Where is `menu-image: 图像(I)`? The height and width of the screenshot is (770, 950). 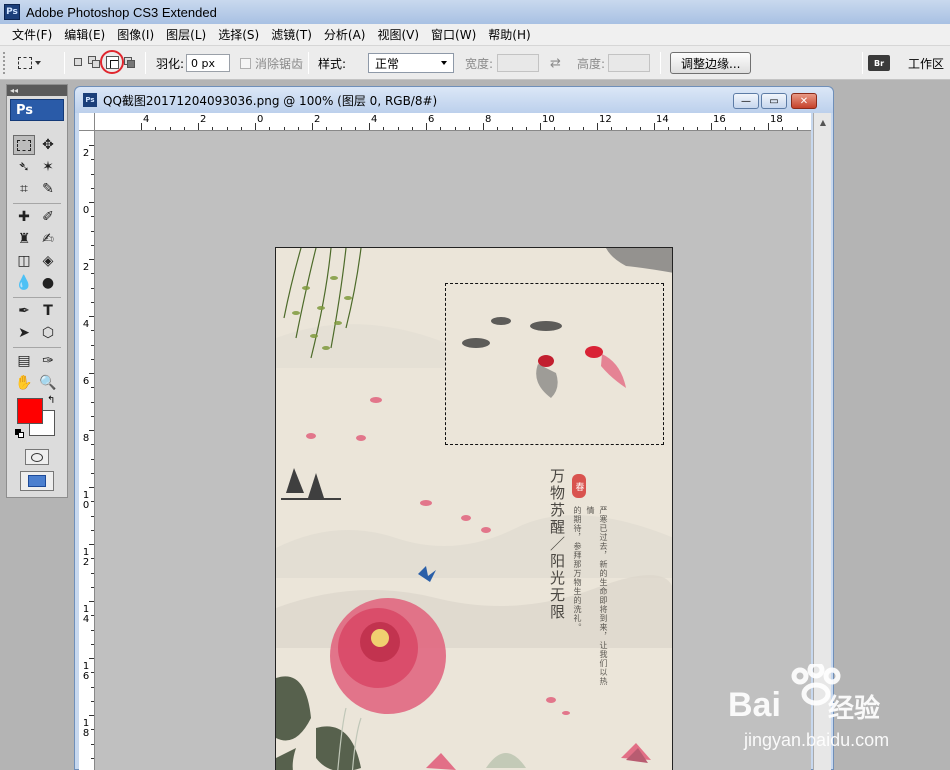 menu-image: 图像(I) is located at coordinates (135, 34).